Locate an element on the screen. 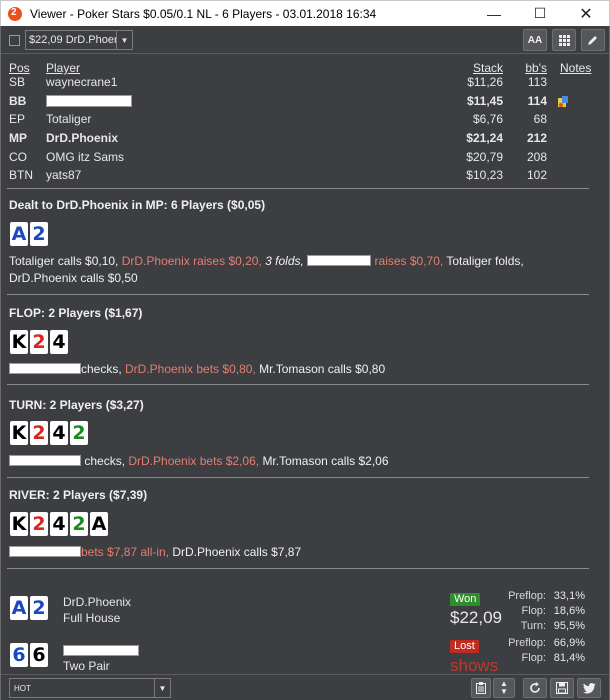 Image resolution: width=610 pixels, height=700 pixels. flop-cards: K 2 4 is located at coordinates (39, 342).